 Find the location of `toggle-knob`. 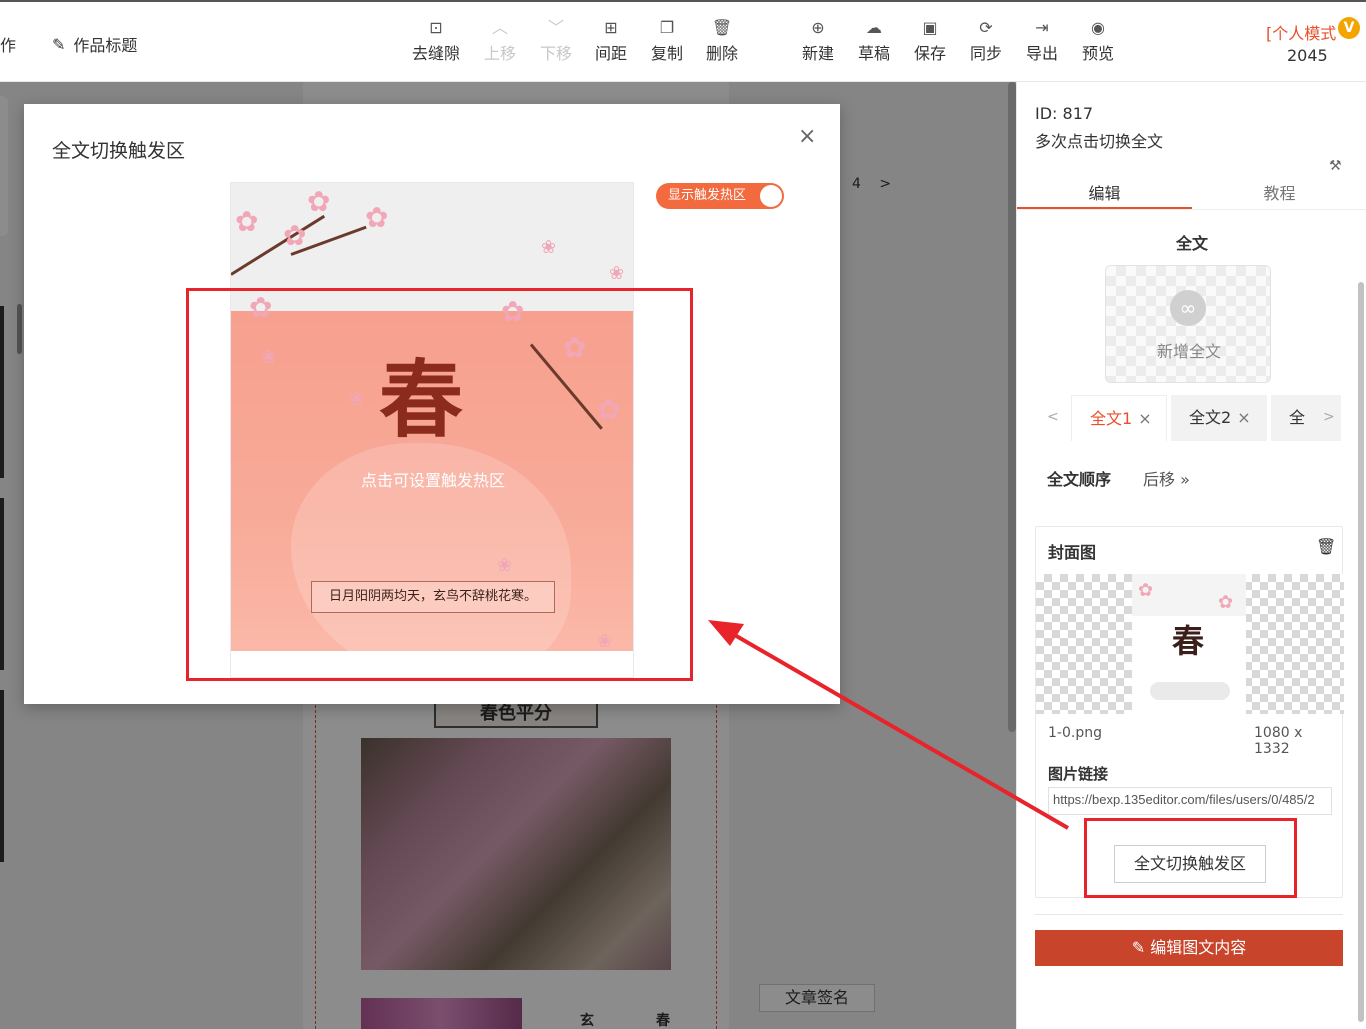

toggle-knob is located at coordinates (771, 196).